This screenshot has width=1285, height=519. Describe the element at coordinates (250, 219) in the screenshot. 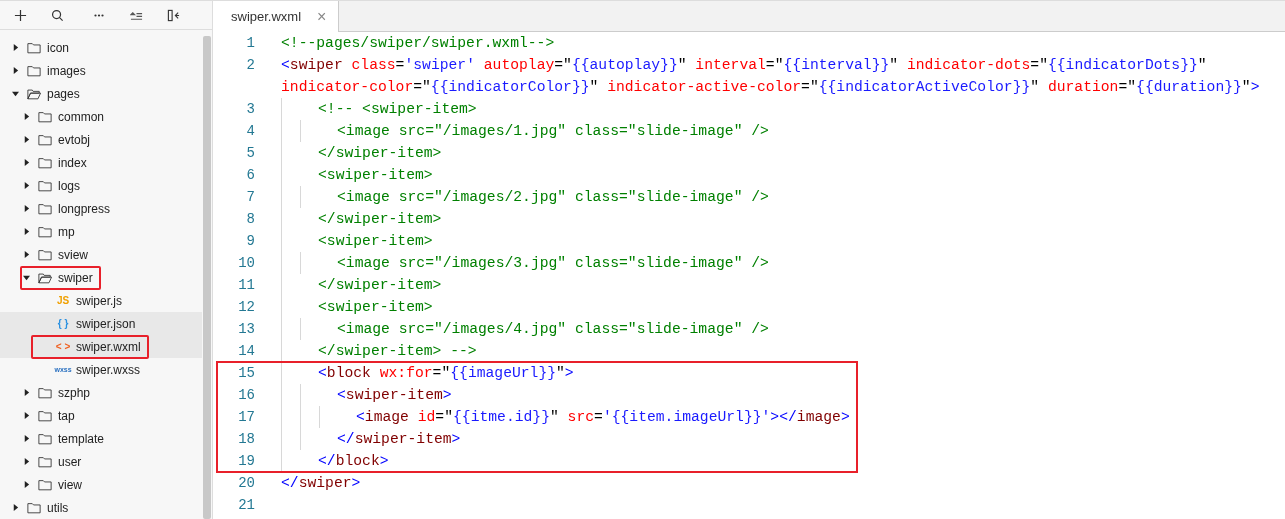

I see `line-number: 8` at that location.